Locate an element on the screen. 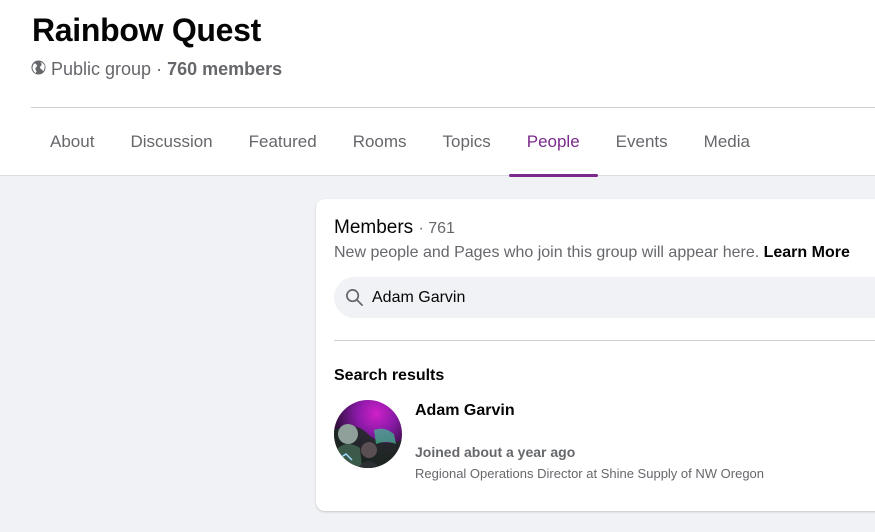  tab-featured: Featured is located at coordinates (283, 142).